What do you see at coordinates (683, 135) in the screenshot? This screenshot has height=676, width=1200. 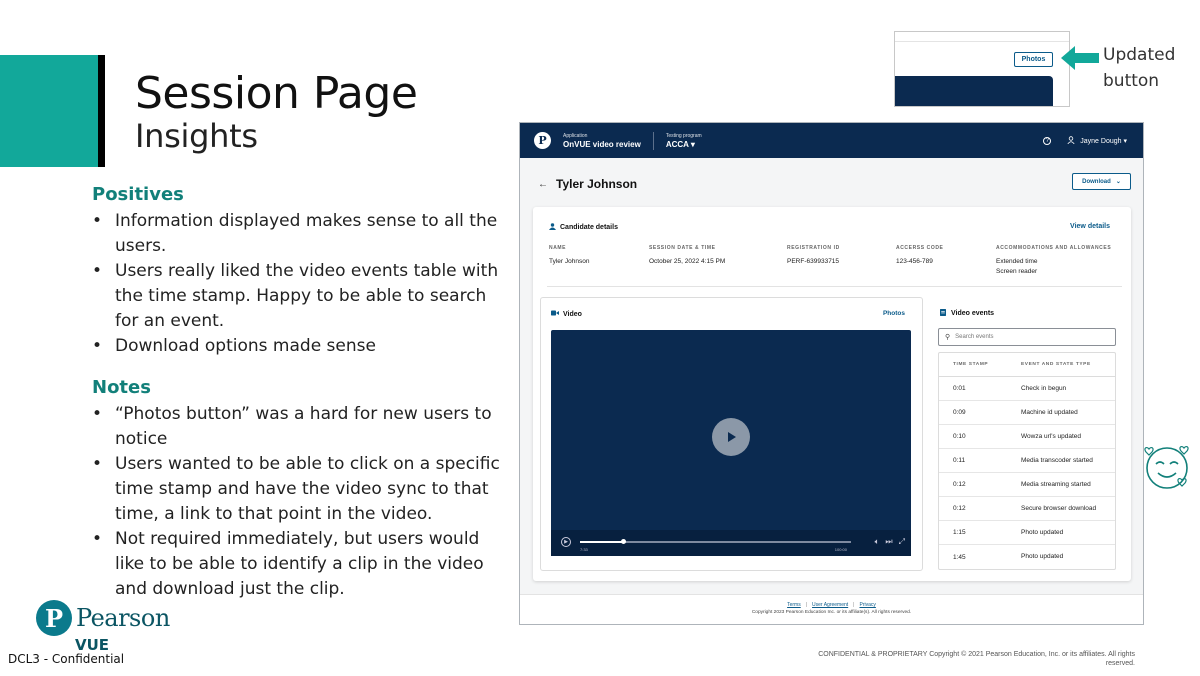 I see `program-small-label: Testing program` at bounding box center [683, 135].